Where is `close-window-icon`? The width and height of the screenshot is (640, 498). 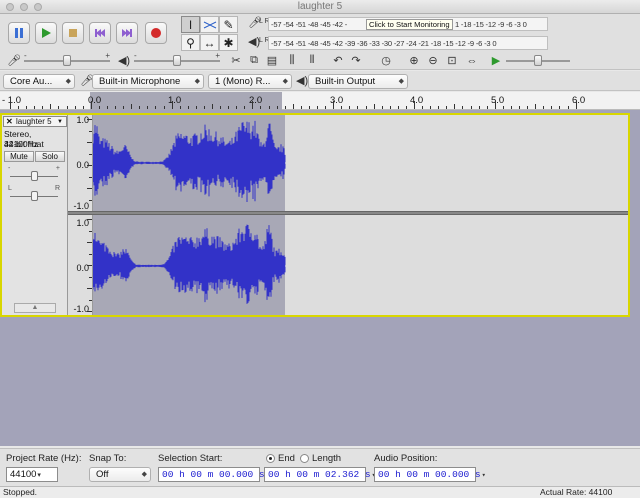
close-window-icon is located at coordinates (10, 7).